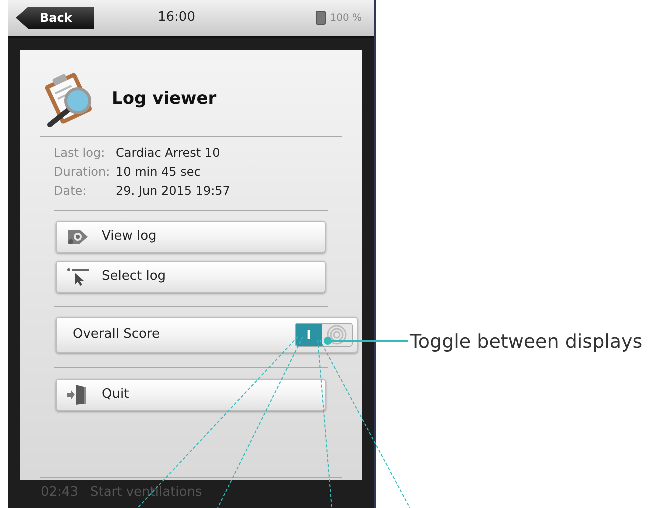  Describe the element at coordinates (168, 153) in the screenshot. I see `info-value: Cardiac Arrest 10` at that location.